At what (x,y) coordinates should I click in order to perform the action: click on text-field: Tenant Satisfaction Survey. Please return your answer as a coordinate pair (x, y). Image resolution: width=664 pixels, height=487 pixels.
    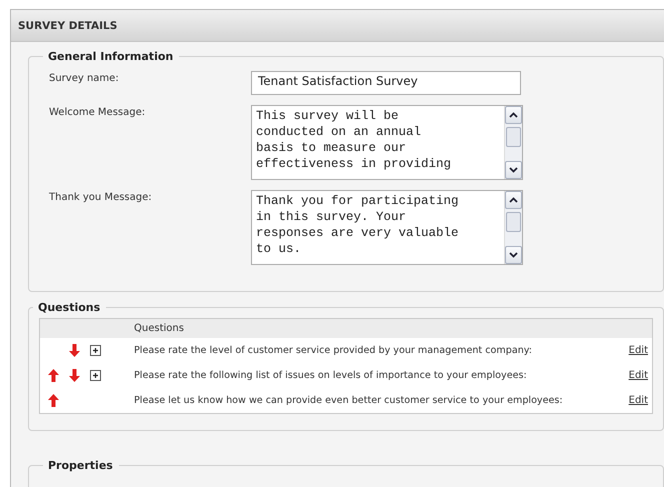
    Looking at the image, I should click on (386, 83).